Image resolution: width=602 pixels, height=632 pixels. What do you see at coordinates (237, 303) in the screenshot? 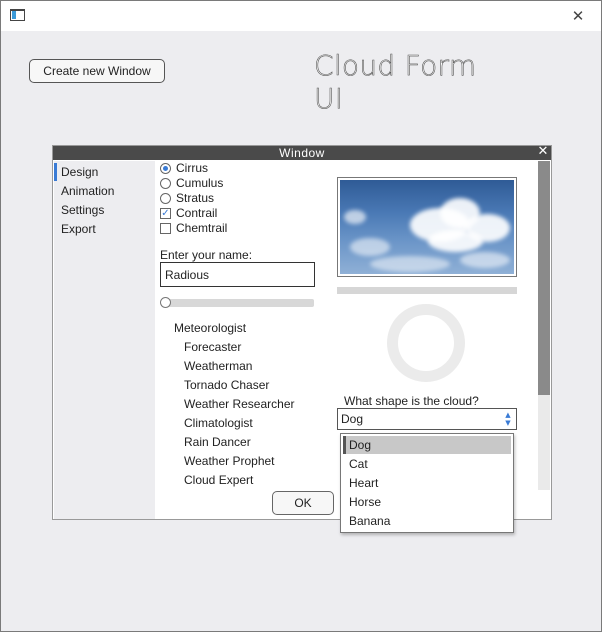
I see `slider-track` at bounding box center [237, 303].